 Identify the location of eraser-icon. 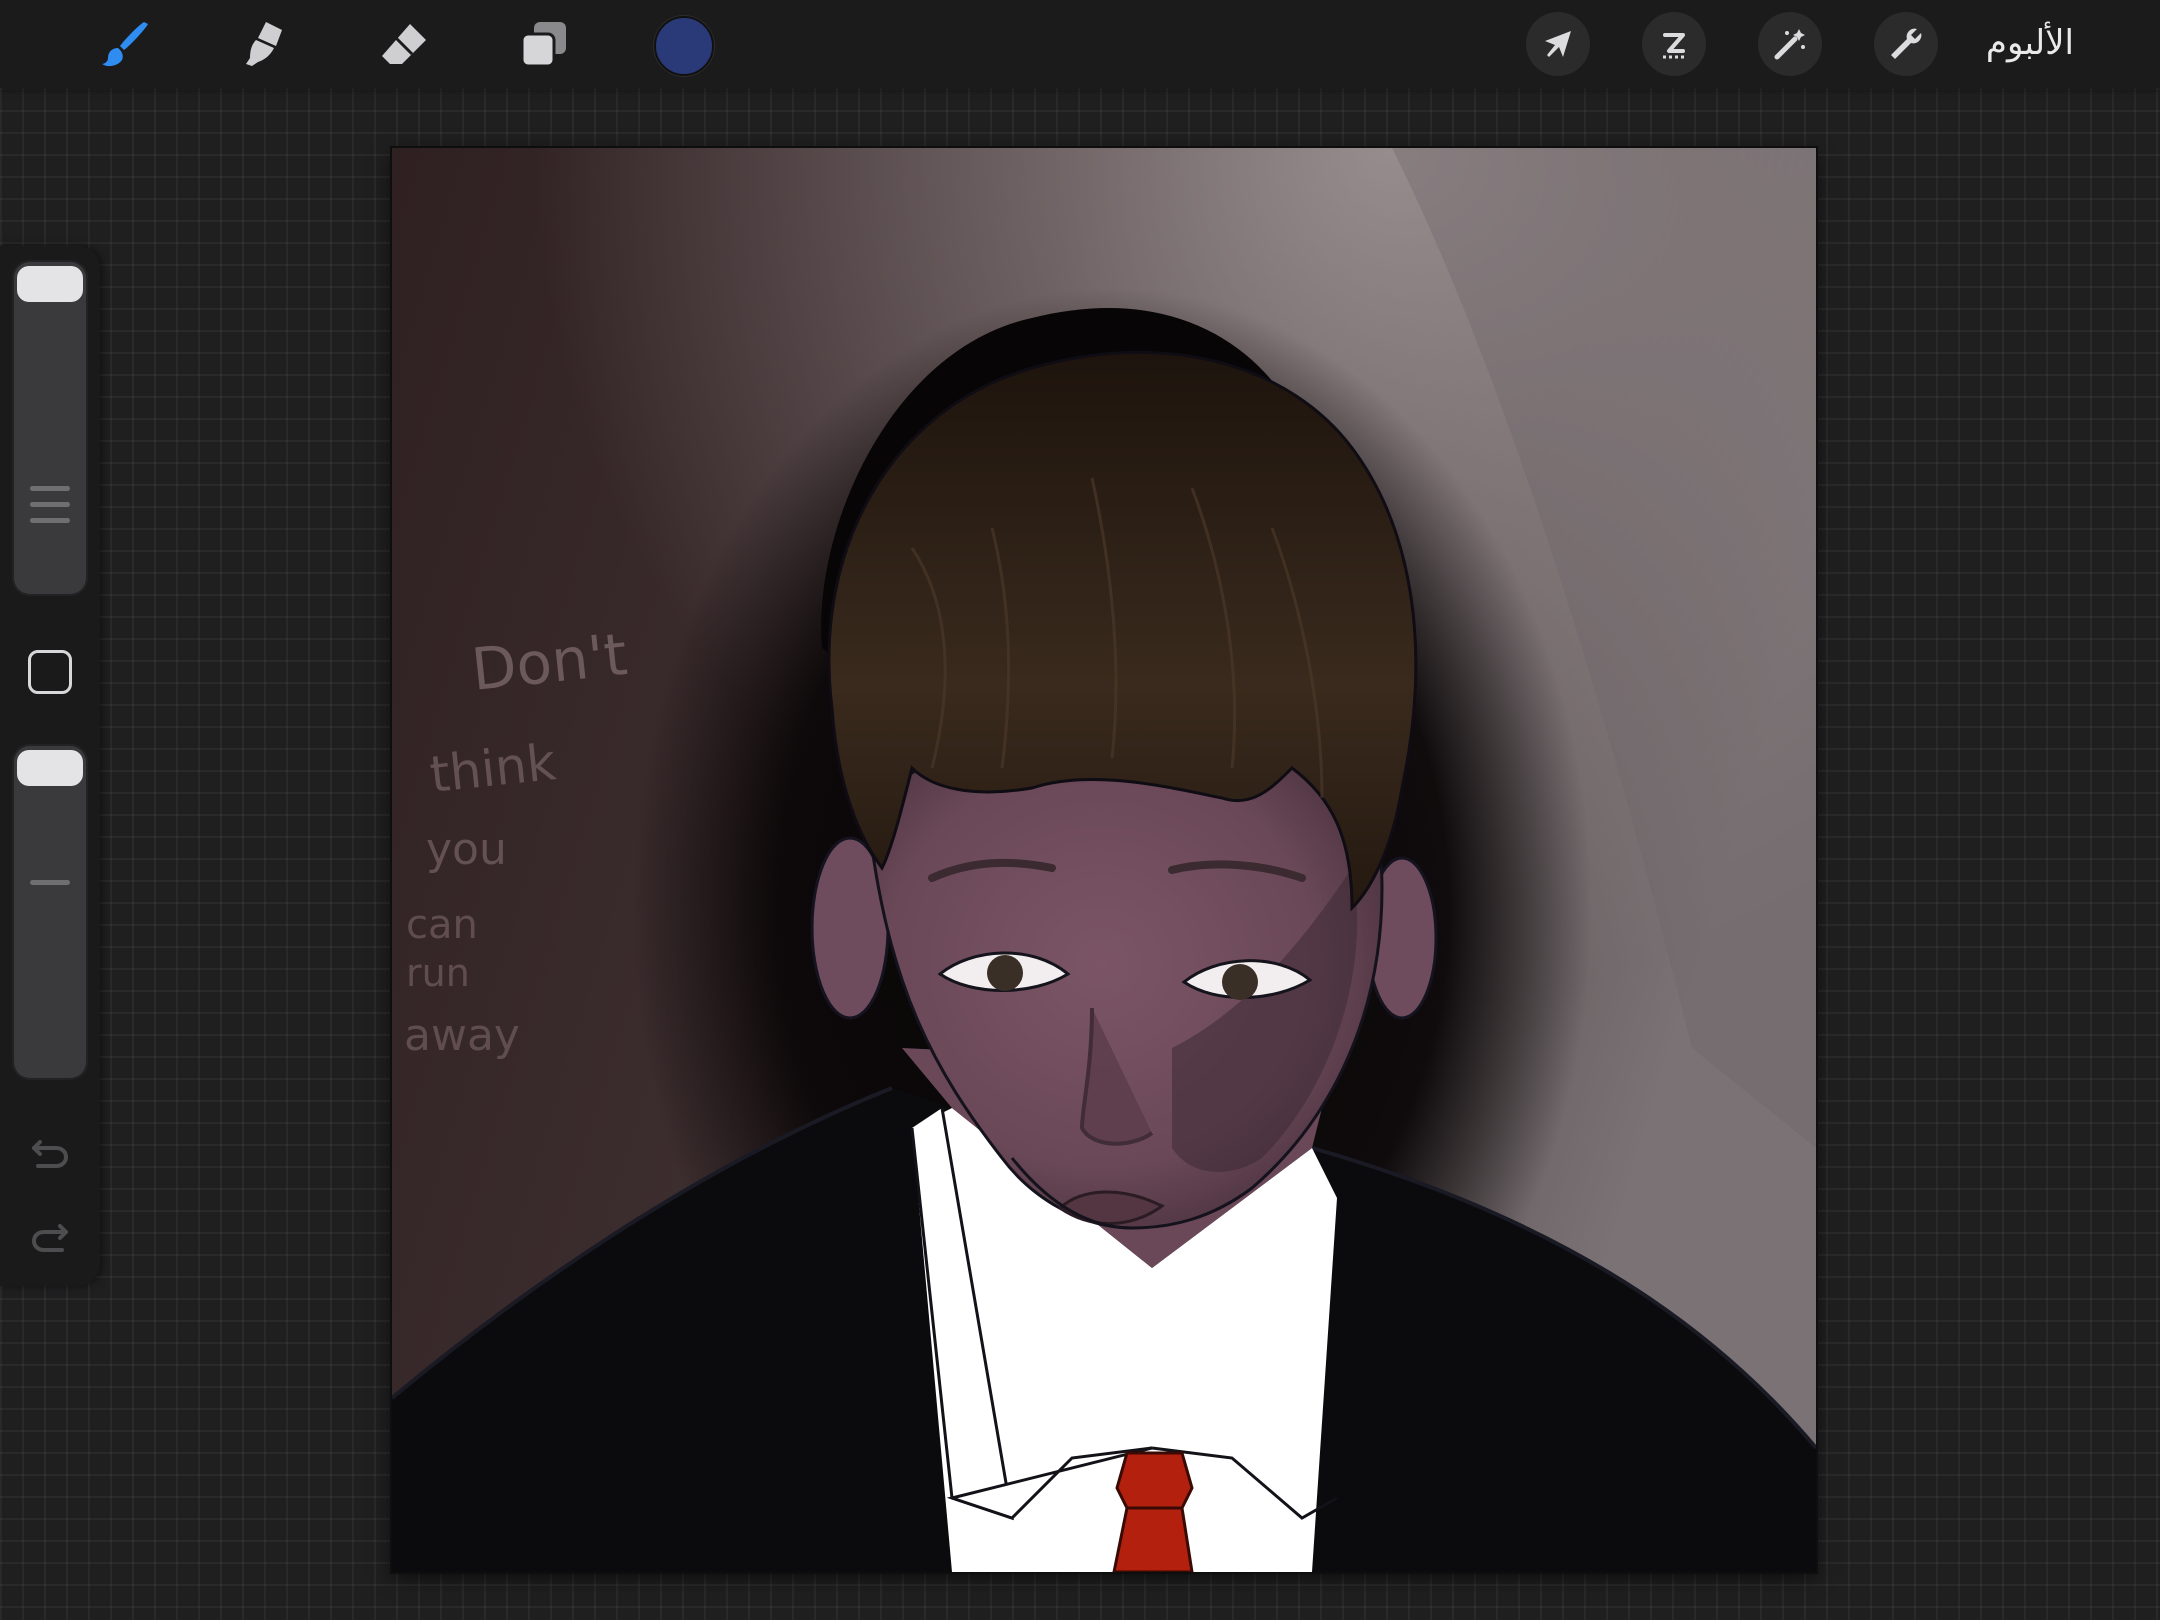
(404, 44).